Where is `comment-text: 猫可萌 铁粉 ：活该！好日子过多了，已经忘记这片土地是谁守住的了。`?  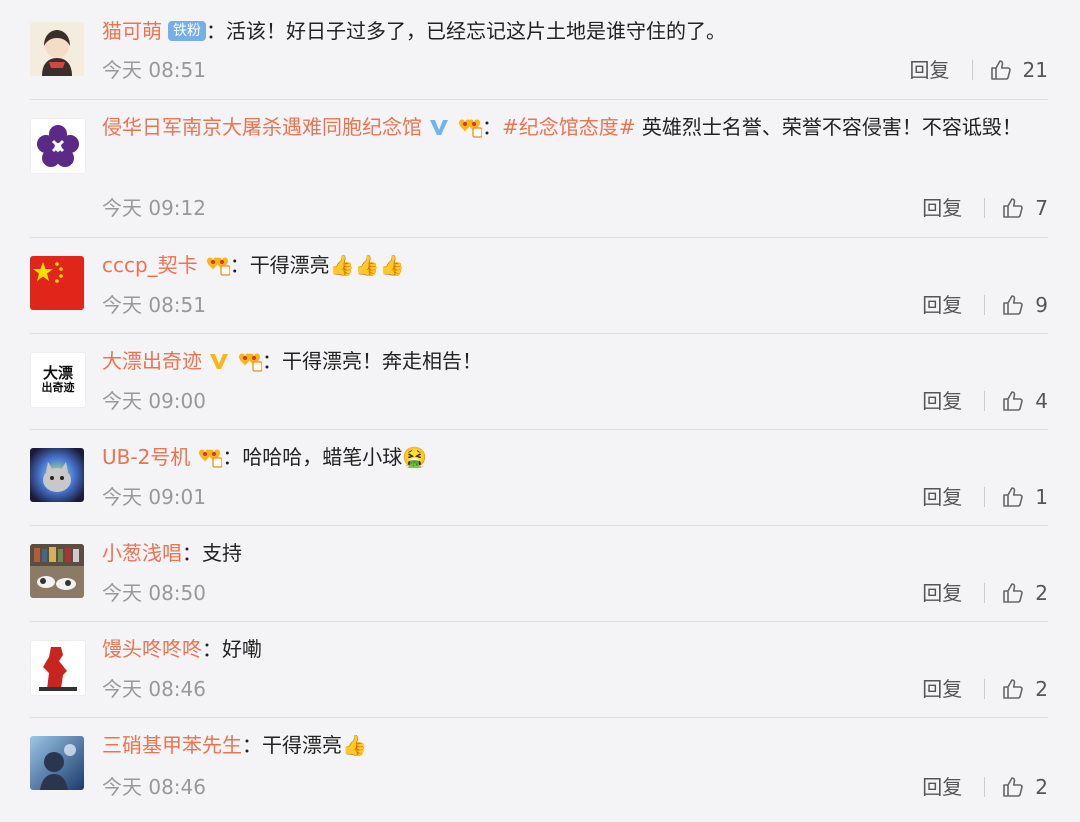
comment-text: 猫可萌 铁粉 ：活该！好日子过多了，已经忘记这片土地是谁守住的了。 is located at coordinates (575, 31).